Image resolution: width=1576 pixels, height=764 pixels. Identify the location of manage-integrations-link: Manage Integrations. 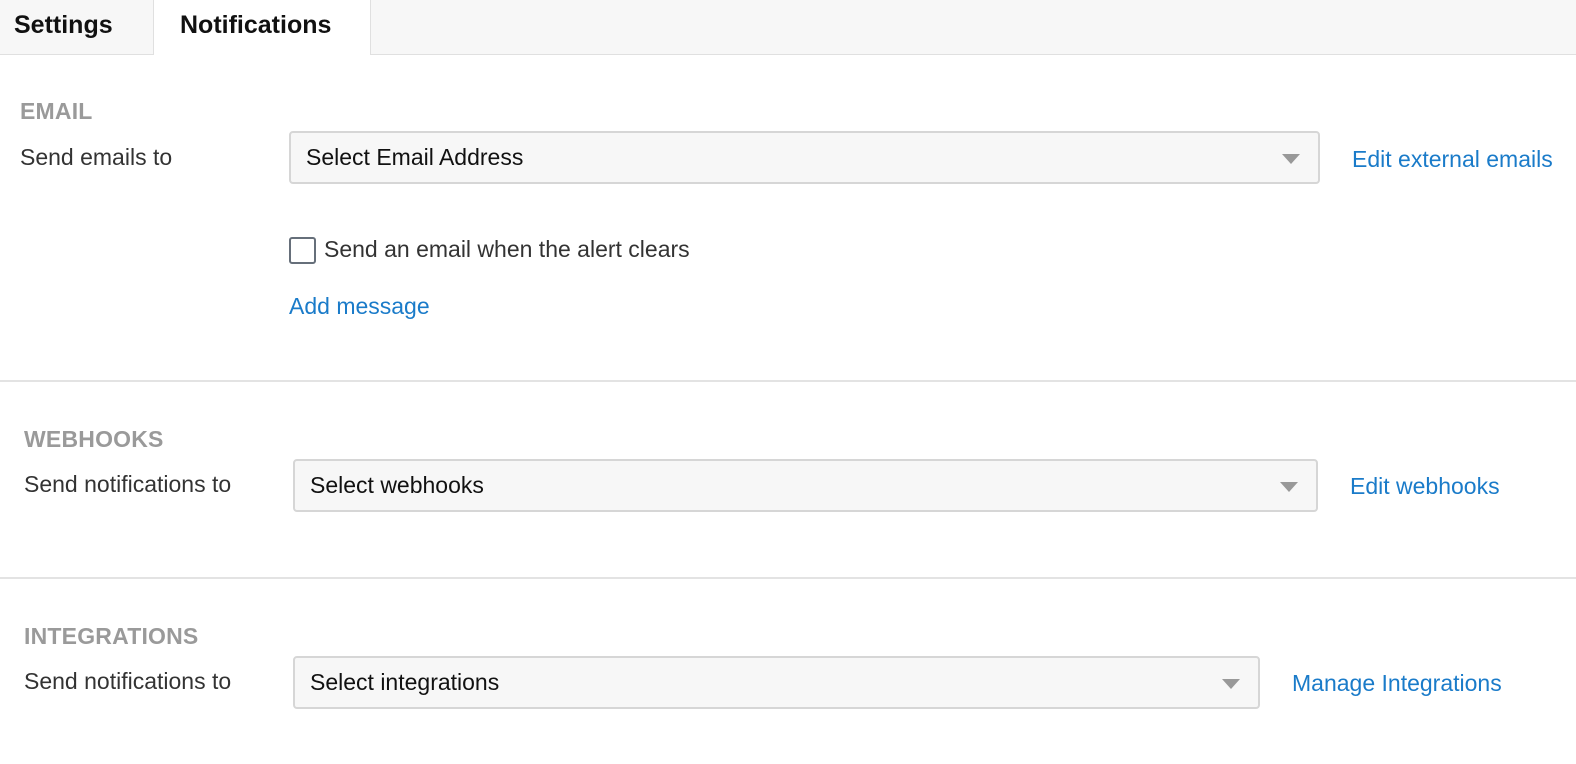
(1397, 683).